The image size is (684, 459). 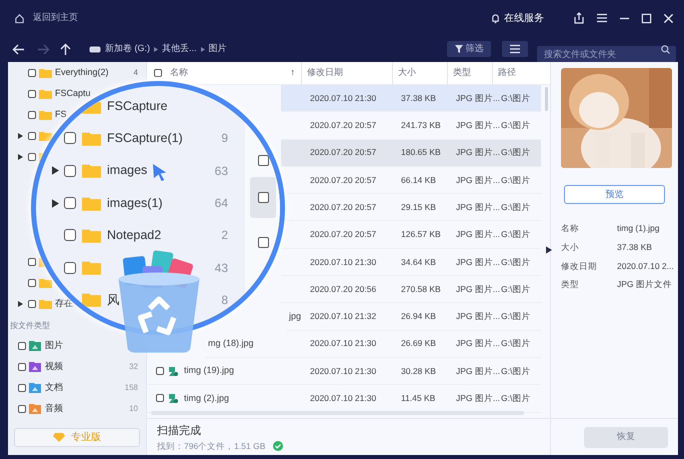 I want to click on cursor-icon, so click(x=160, y=172).